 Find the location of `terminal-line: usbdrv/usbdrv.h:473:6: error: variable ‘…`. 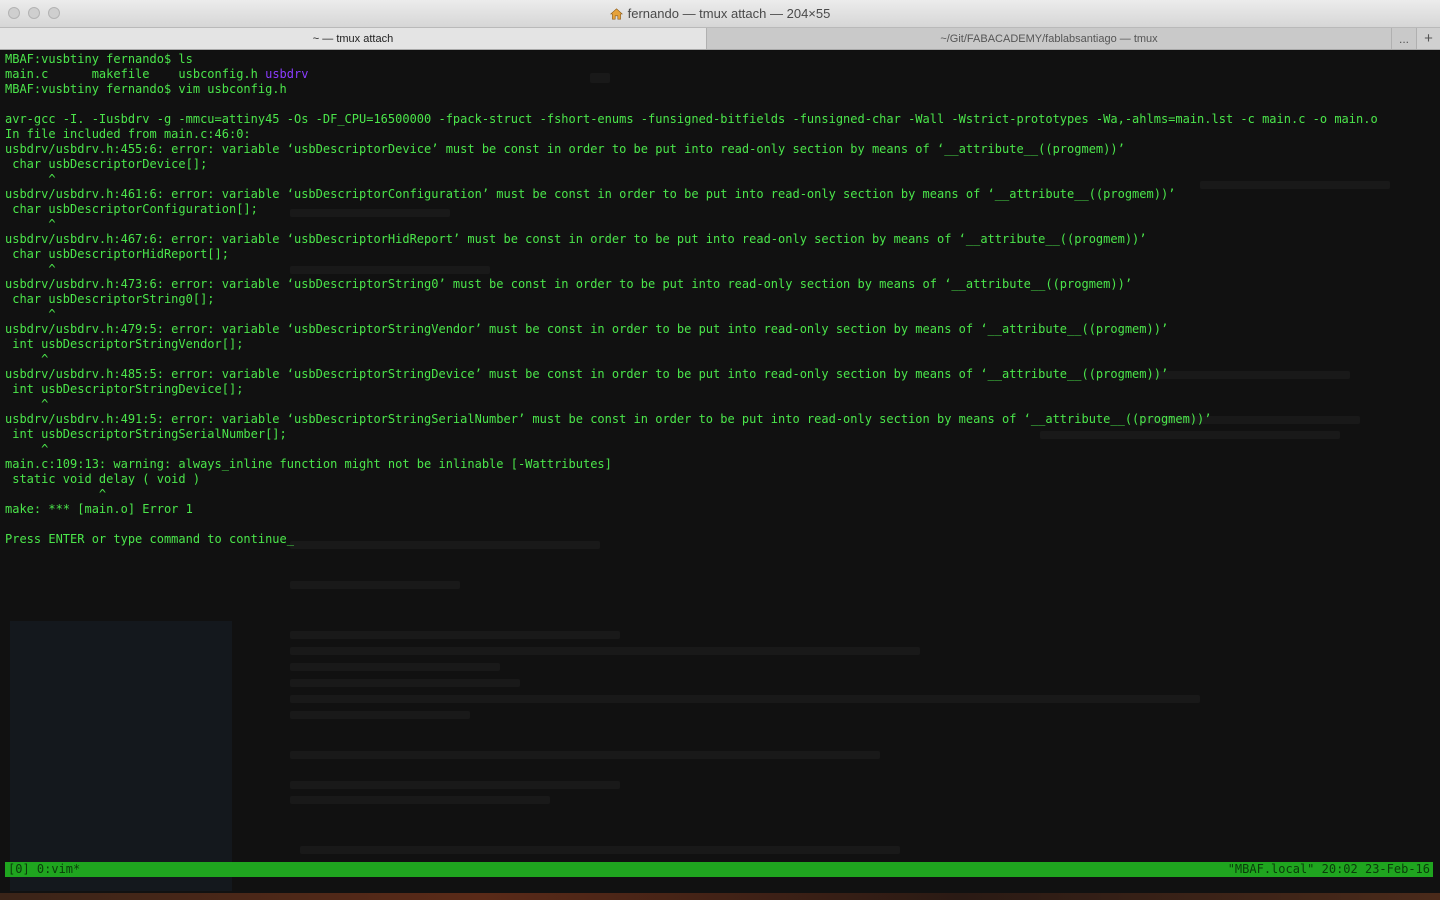

terminal-line: usbdrv/usbdrv.h:473:6: error: variable ‘… is located at coordinates (569, 284).